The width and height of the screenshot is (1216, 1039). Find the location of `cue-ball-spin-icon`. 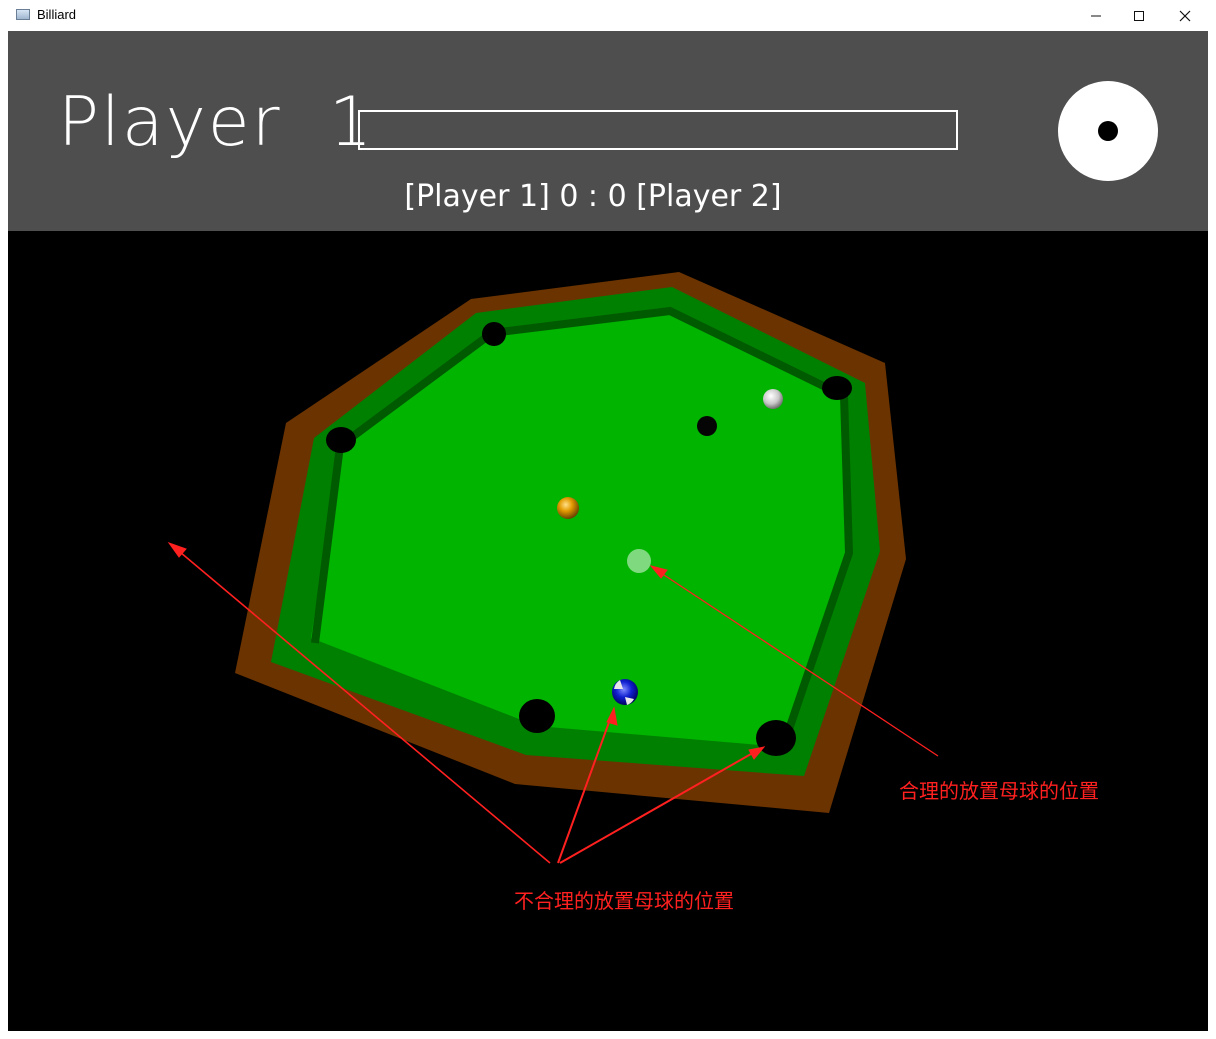

cue-ball-spin-icon is located at coordinates (1108, 131).